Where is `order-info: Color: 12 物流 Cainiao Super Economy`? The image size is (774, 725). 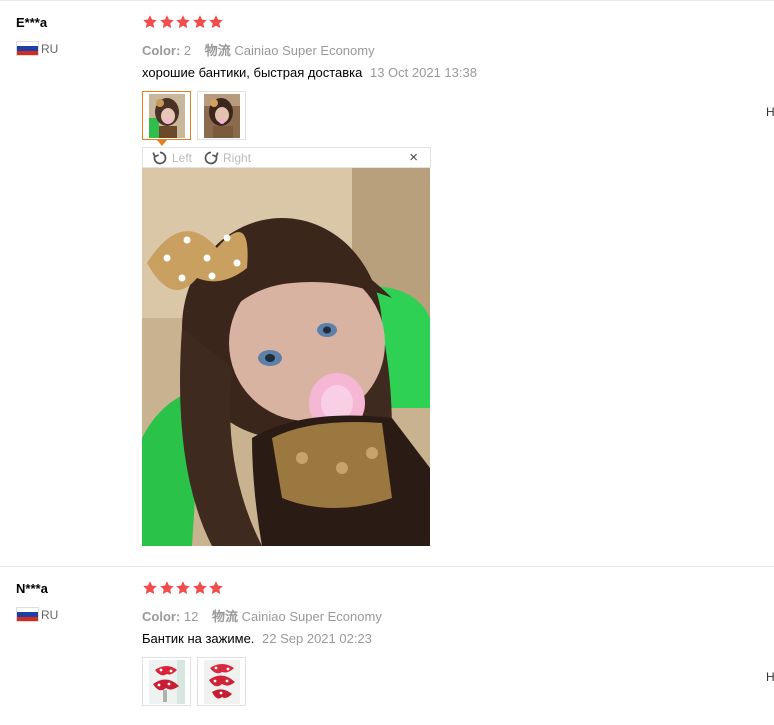
order-info: Color: 12 物流 Cainiao Super Economy is located at coordinates (262, 615).